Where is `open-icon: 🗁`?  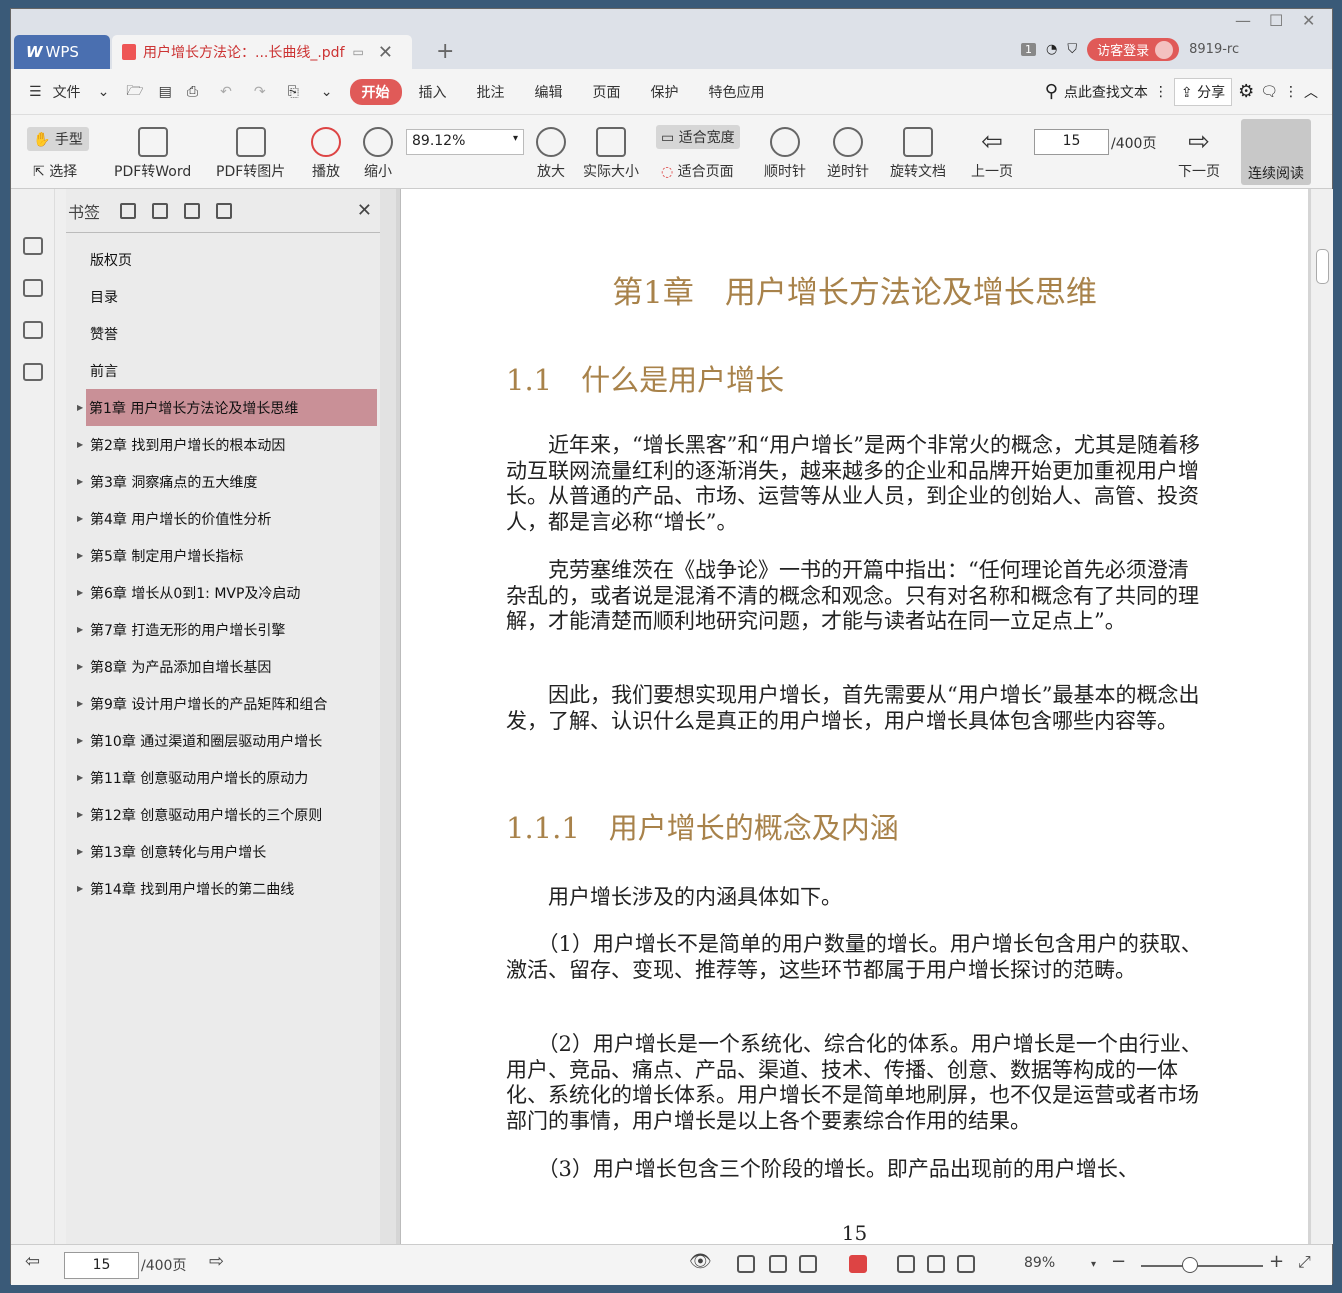 open-icon: 🗁 is located at coordinates (134, 92).